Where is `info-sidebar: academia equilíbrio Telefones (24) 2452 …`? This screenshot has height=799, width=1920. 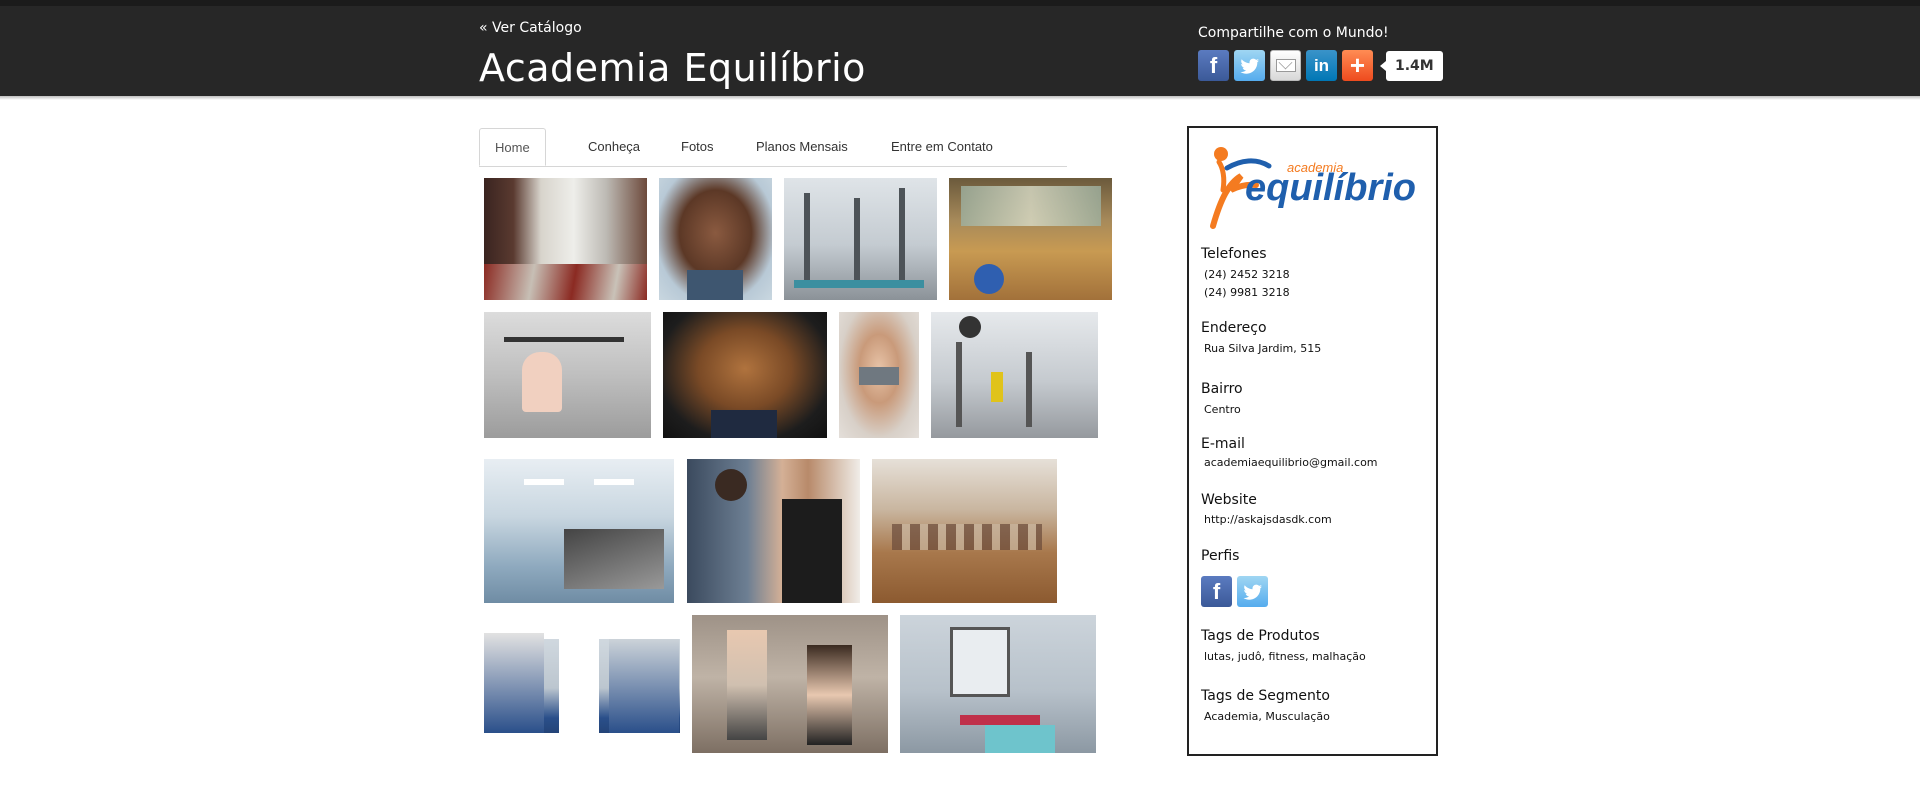
info-sidebar: academia equilíbrio Telefones (24) 2452 … is located at coordinates (1312, 441).